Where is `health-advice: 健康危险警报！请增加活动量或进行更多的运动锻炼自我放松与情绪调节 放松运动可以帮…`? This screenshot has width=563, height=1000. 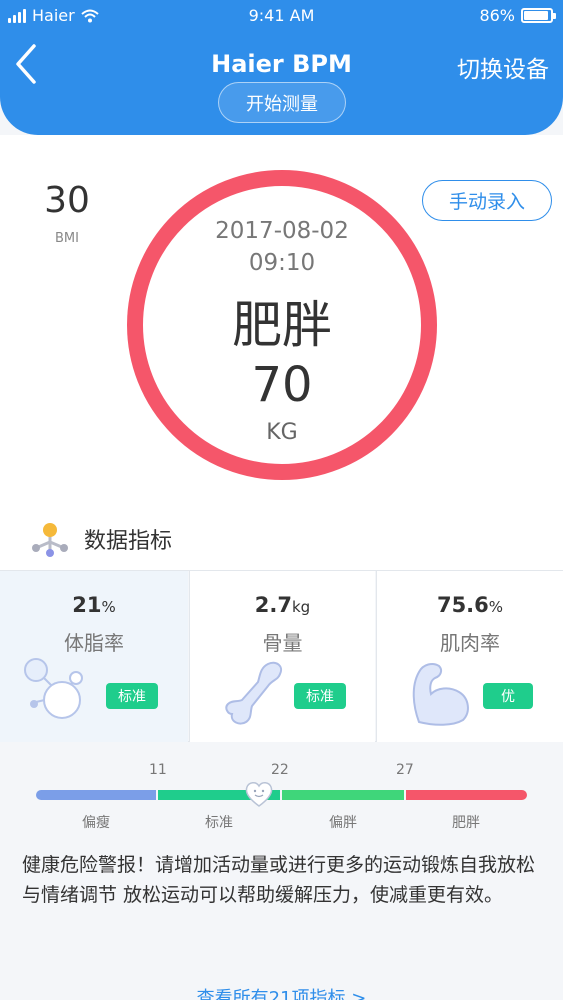
health-advice: 健康危险警报！请增加活动量或进行更多的运动锻炼自我放松与情绪调节 放松运动可以帮… is located at coordinates (279, 880).